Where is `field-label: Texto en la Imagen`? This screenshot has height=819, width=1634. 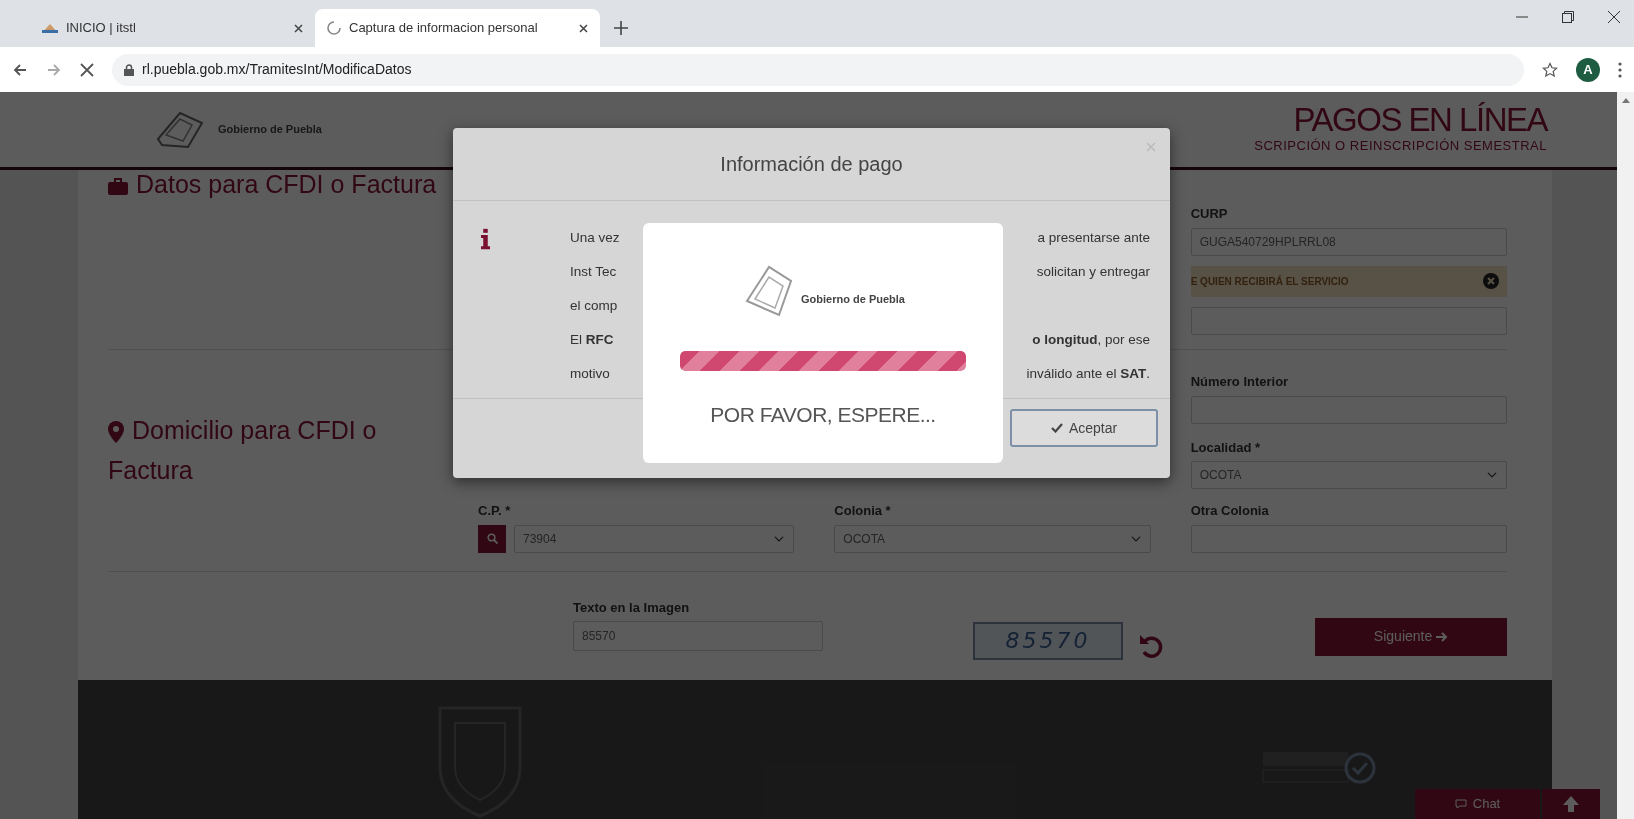
field-label: Texto en la Imagen is located at coordinates (632, 607).